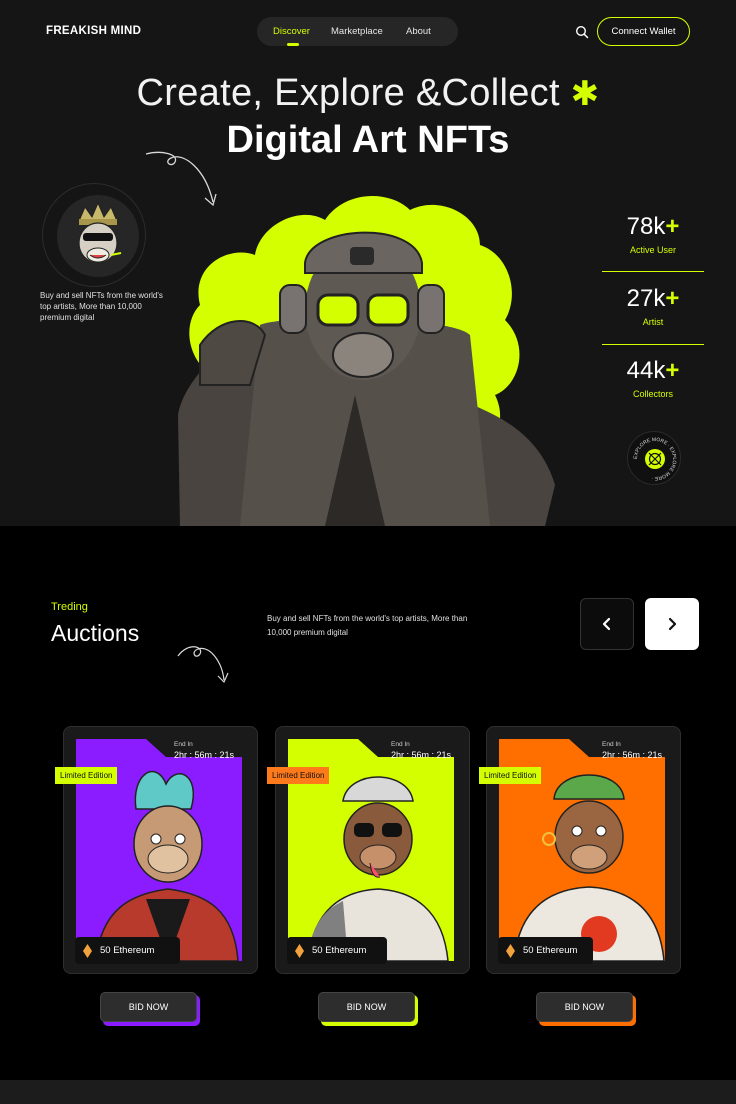 This screenshot has height=1104, width=736. I want to click on stat-collectors: 44k+ Collectors, so click(653, 378).